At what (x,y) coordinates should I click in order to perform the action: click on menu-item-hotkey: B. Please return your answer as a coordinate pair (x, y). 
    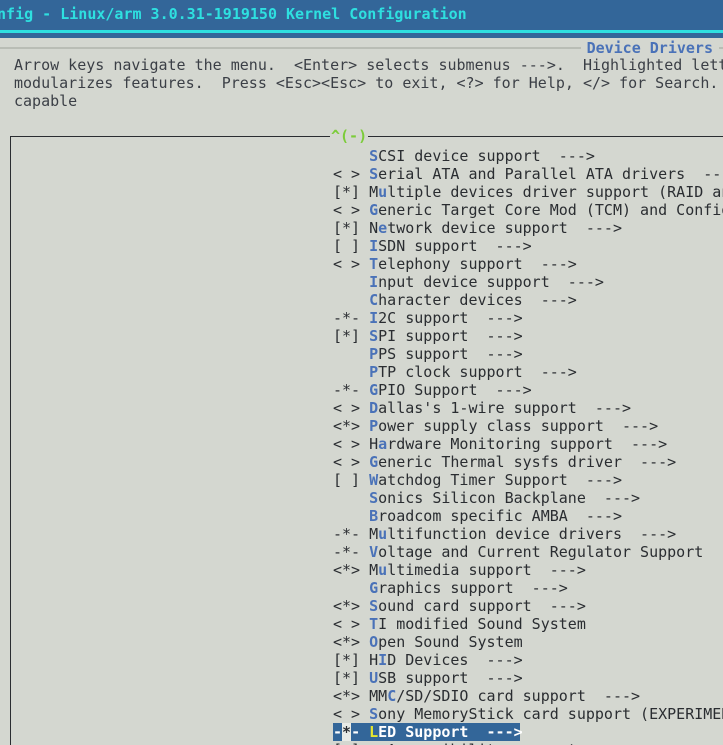
    Looking at the image, I should click on (374, 516).